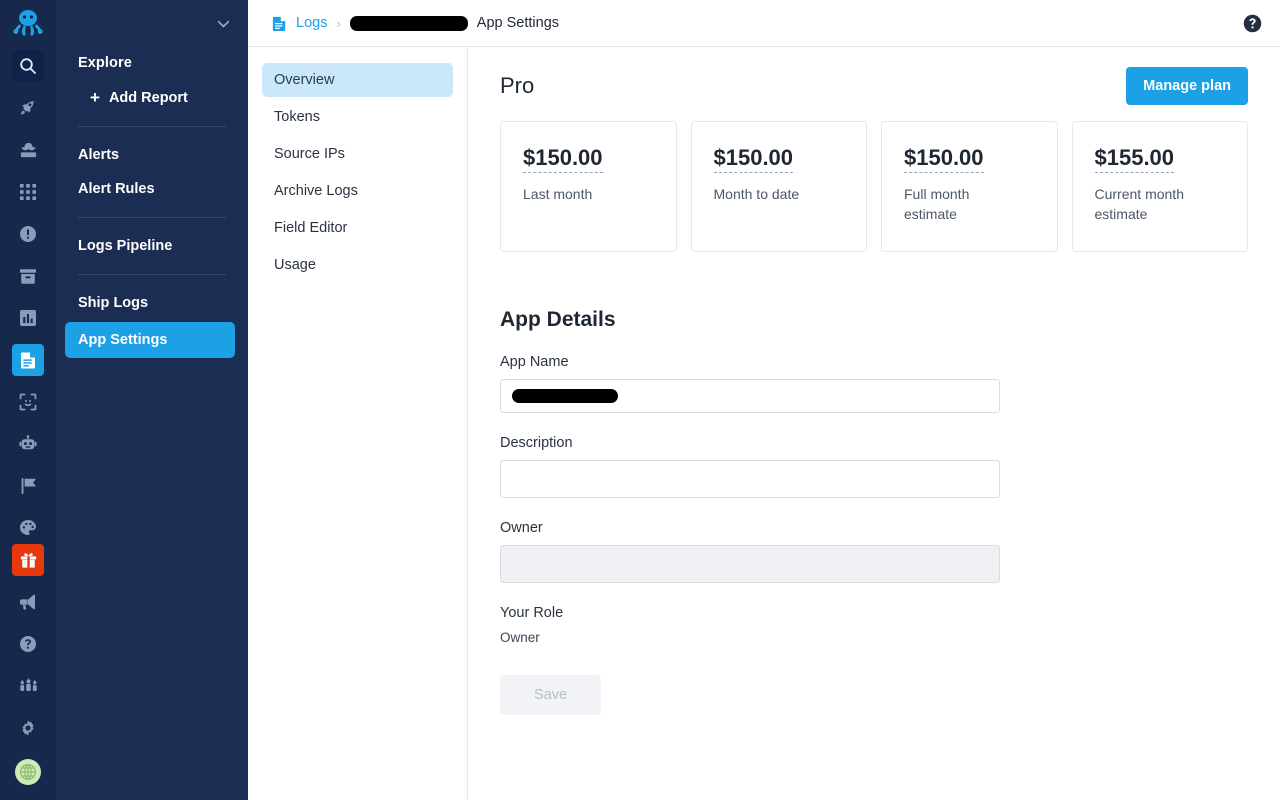  I want to click on icon-rail, so click(28, 400).